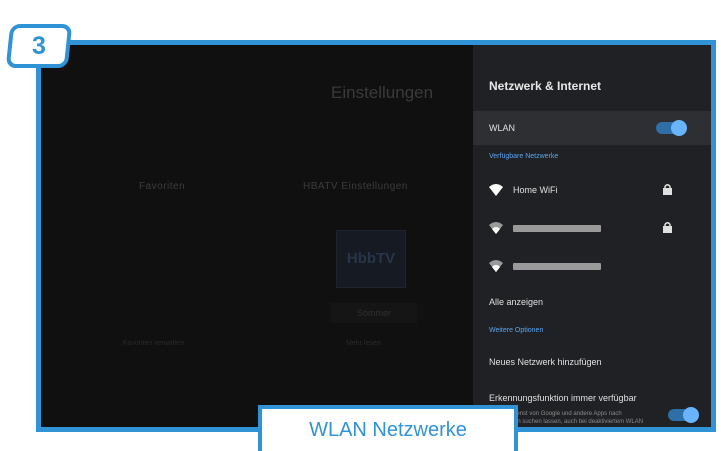 This screenshot has height=451, width=721. What do you see at coordinates (154, 343) in the screenshot?
I see `background-card-footer: Favoriten verwalten` at bounding box center [154, 343].